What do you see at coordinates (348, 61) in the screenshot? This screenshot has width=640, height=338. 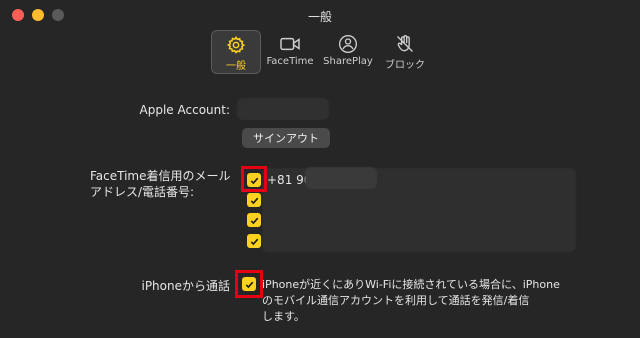 I see `tab-shareplay-label: SharePlay` at bounding box center [348, 61].